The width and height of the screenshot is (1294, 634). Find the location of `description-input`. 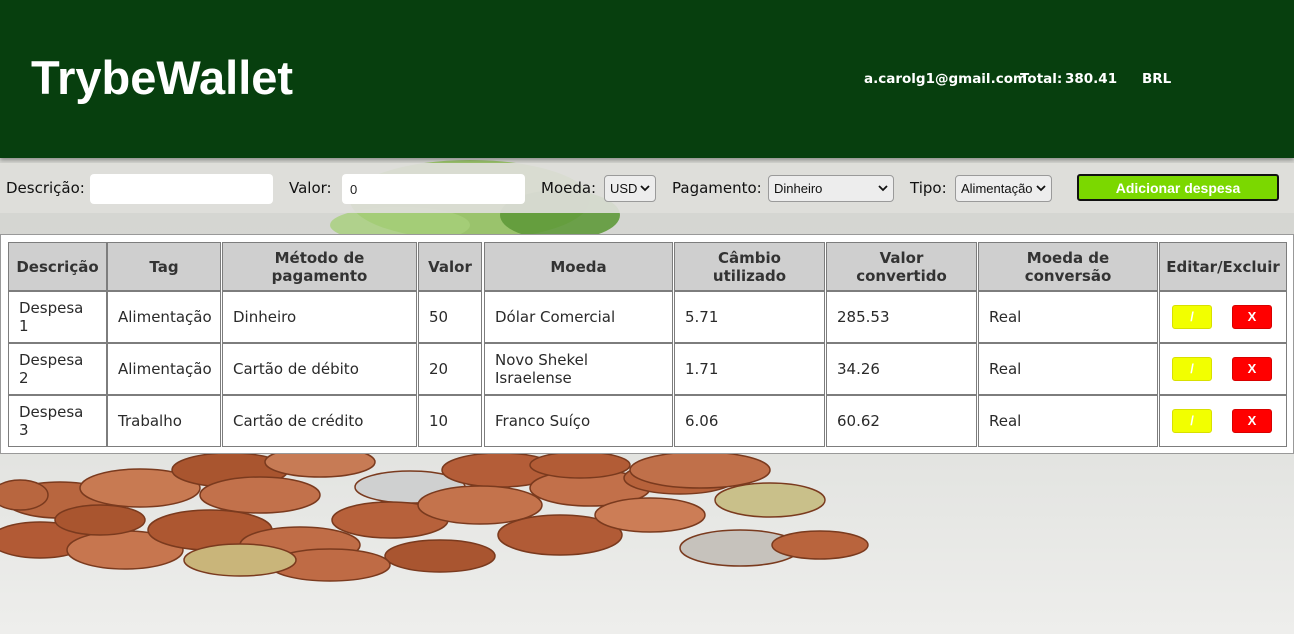

description-input is located at coordinates (181, 189).